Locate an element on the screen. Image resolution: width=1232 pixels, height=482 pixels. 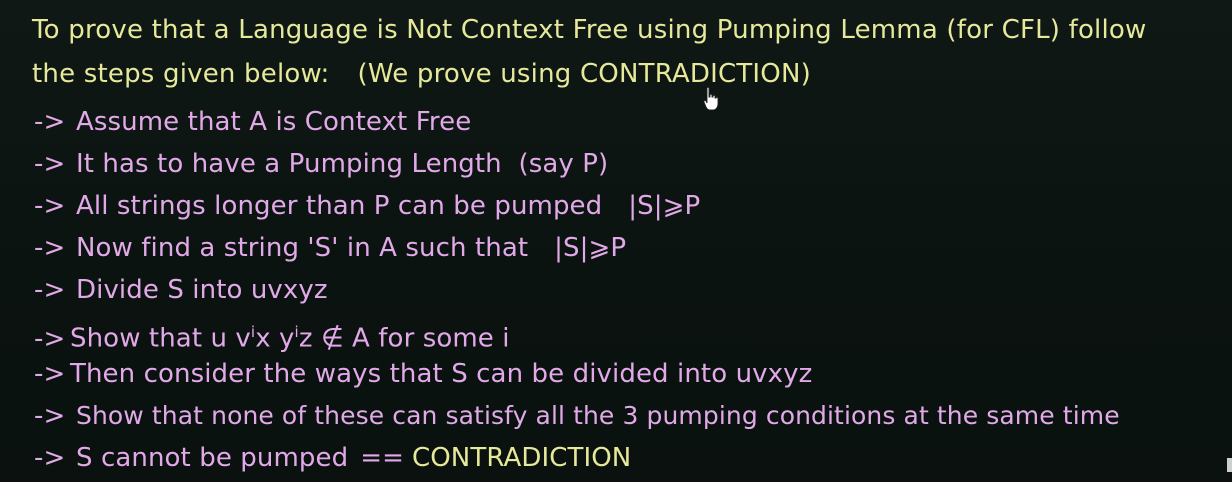
hand-pointer-icon is located at coordinates (711, 98).